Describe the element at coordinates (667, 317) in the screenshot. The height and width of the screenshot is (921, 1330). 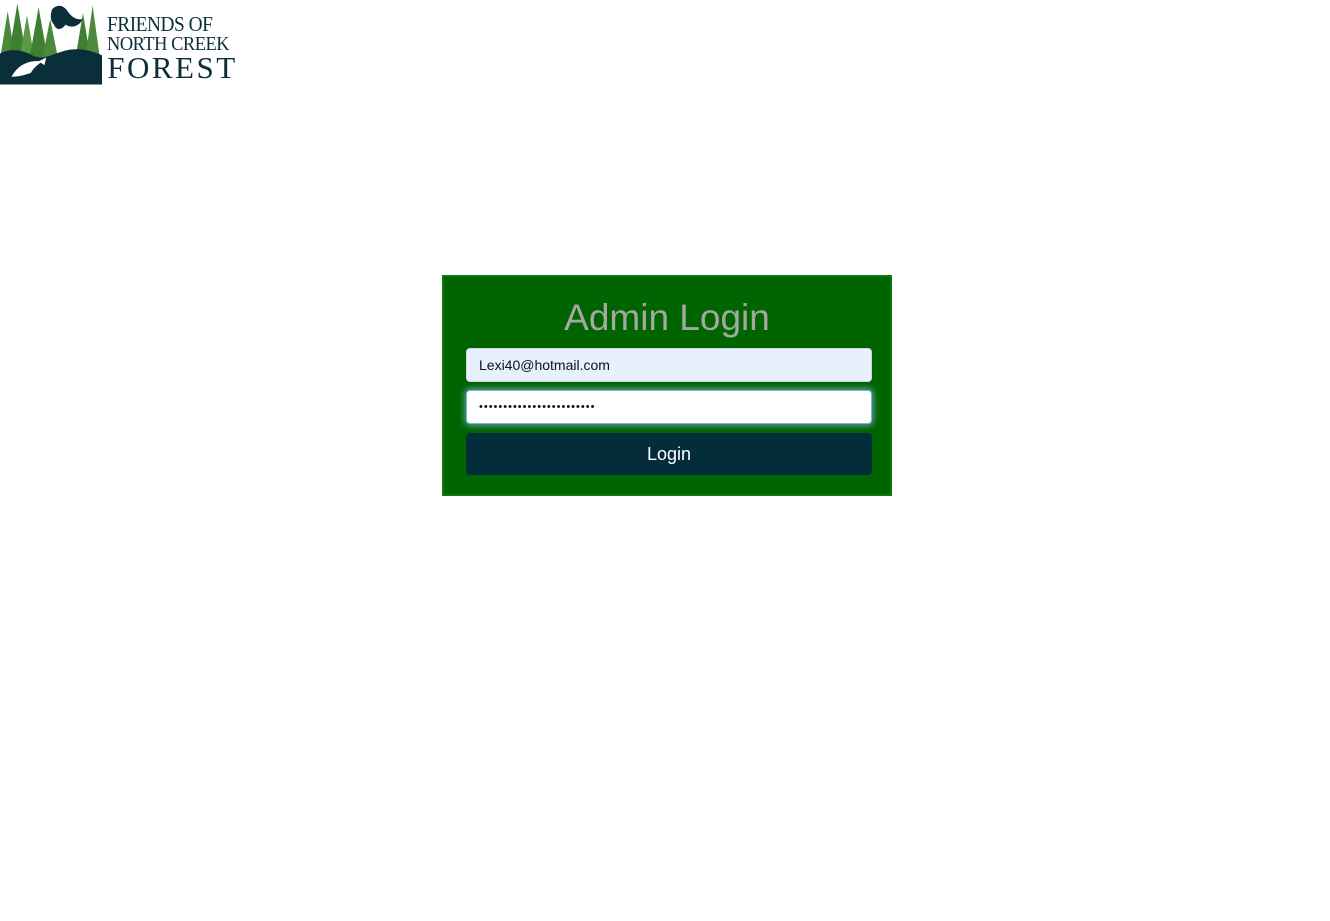
I see `login-title: Admin Login` at that location.